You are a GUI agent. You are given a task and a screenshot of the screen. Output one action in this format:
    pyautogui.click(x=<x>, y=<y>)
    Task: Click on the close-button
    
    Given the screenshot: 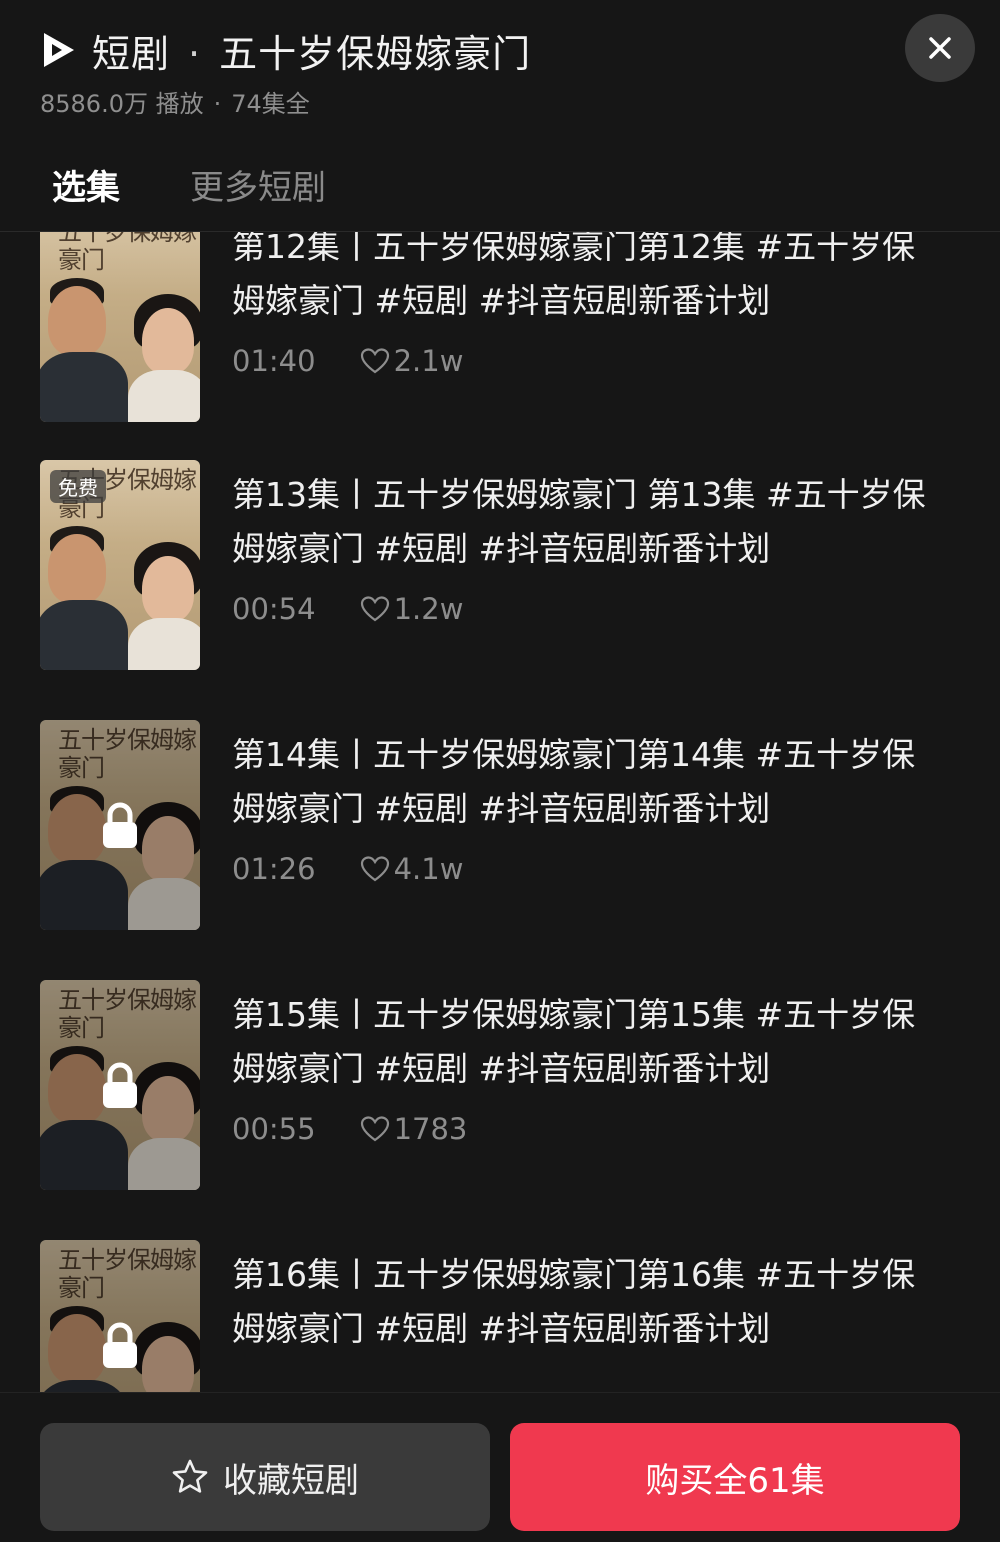 What is the action you would take?
    pyautogui.click(x=940, y=48)
    